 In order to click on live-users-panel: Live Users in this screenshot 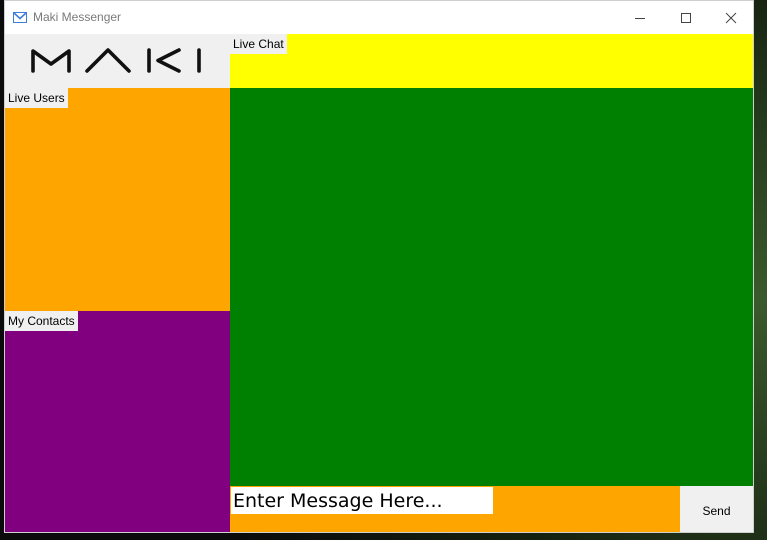, I will do `click(117, 199)`.